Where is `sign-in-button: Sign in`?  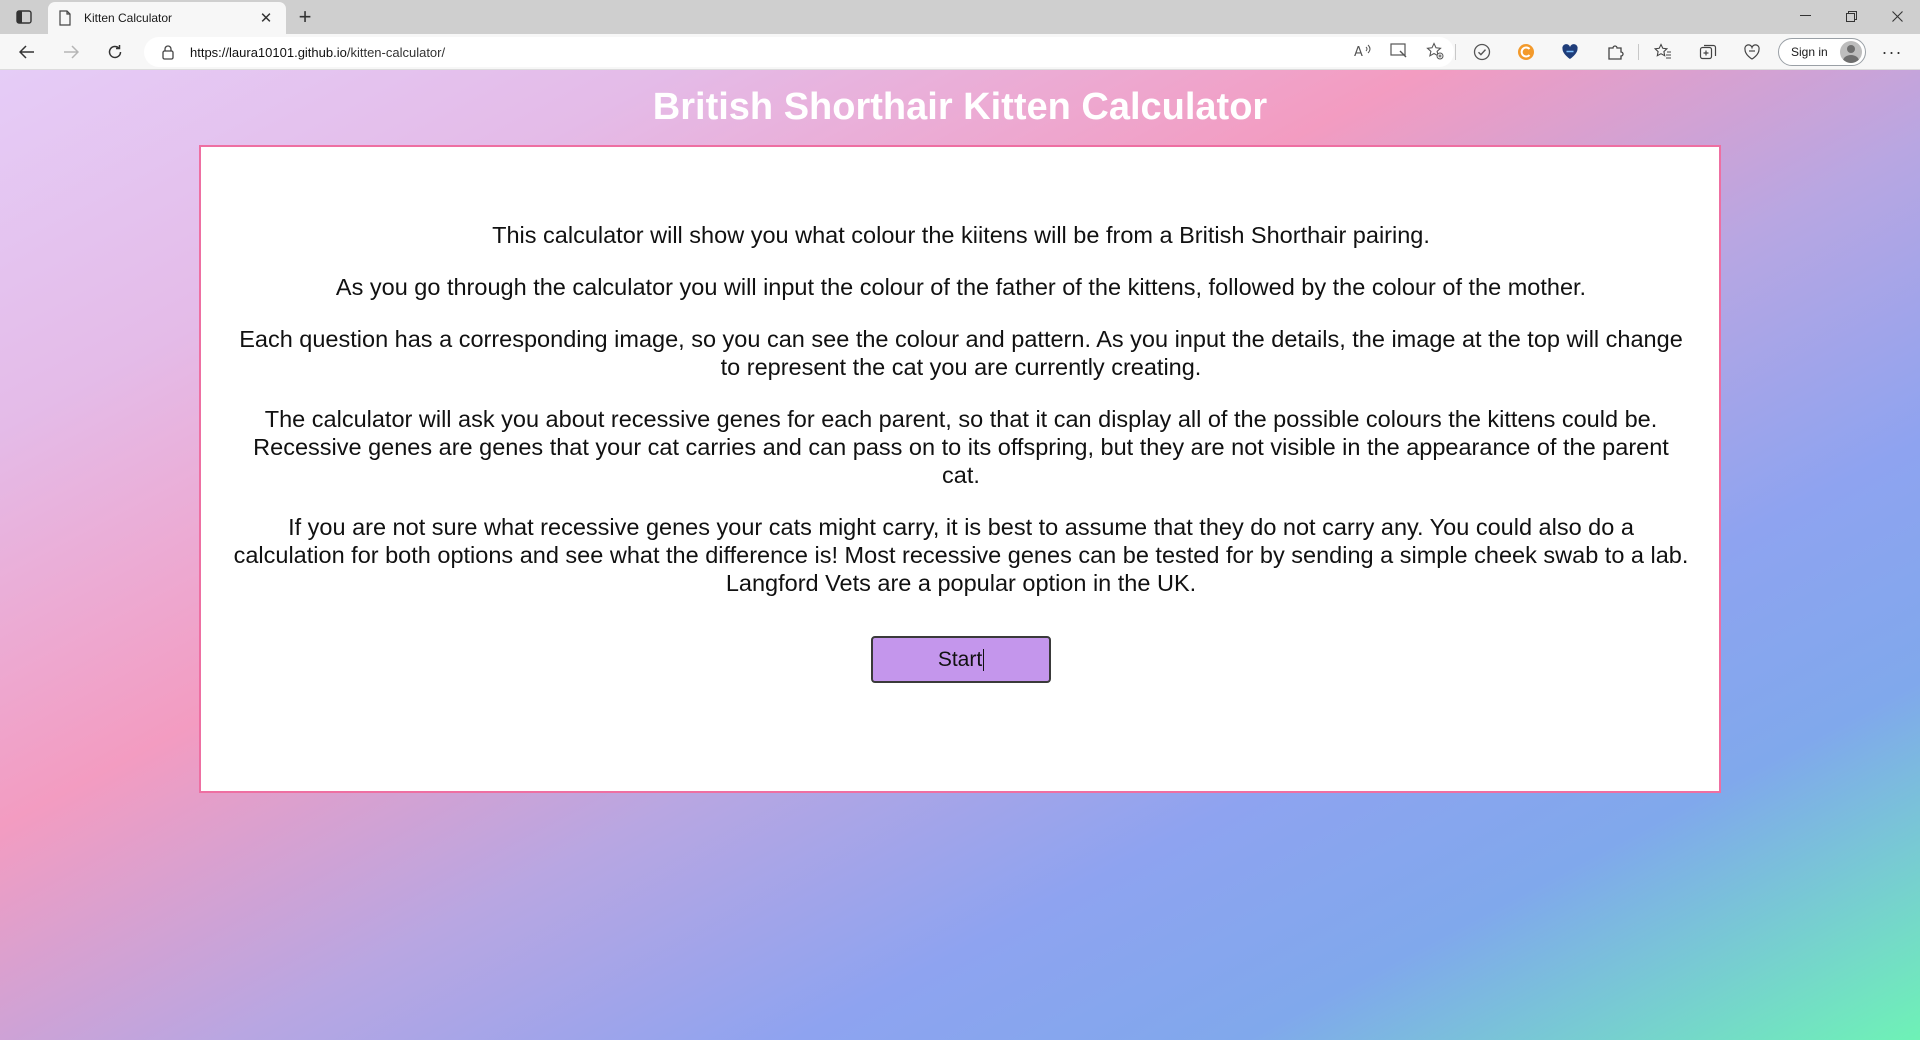 sign-in-button: Sign in is located at coordinates (1822, 52).